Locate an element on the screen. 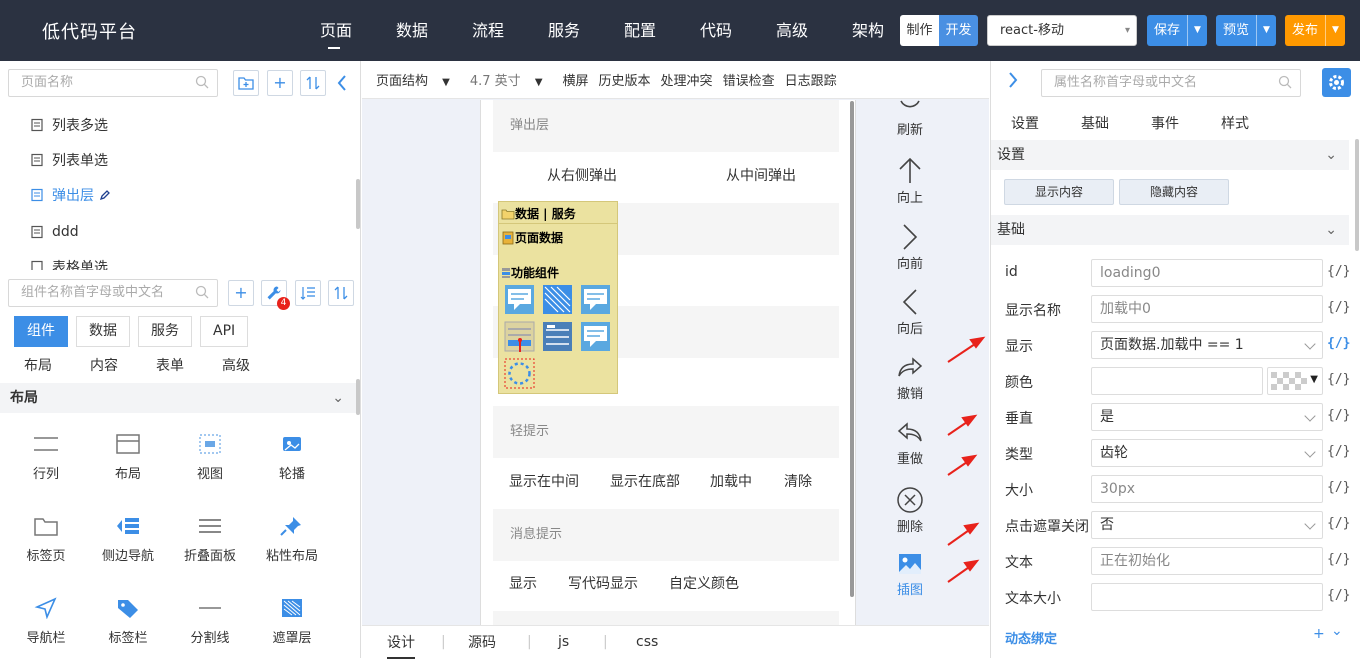 This screenshot has height=659, width=1360. function-components-item: 功能组件 is located at coordinates (530, 272).